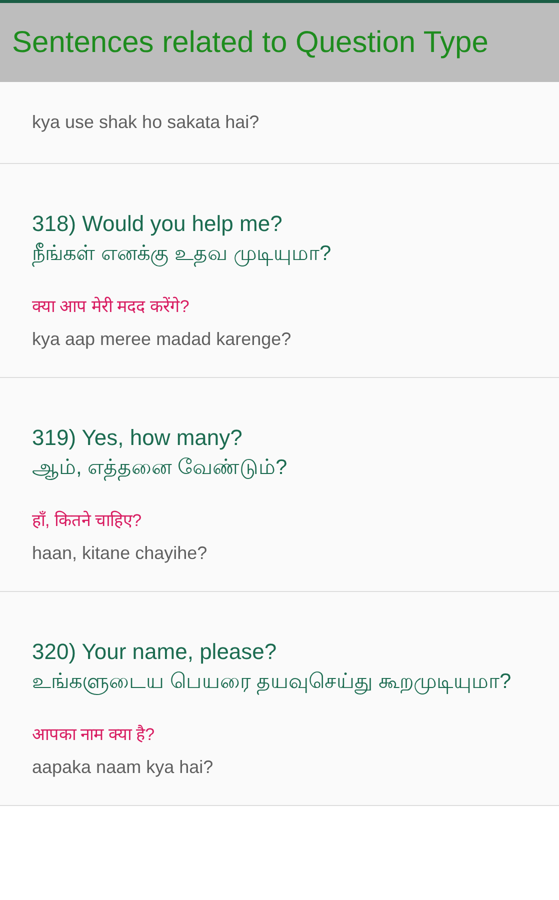 Image resolution: width=559 pixels, height=900 pixels. I want to click on transliteration: aapaka naam kya hai?, so click(123, 767).